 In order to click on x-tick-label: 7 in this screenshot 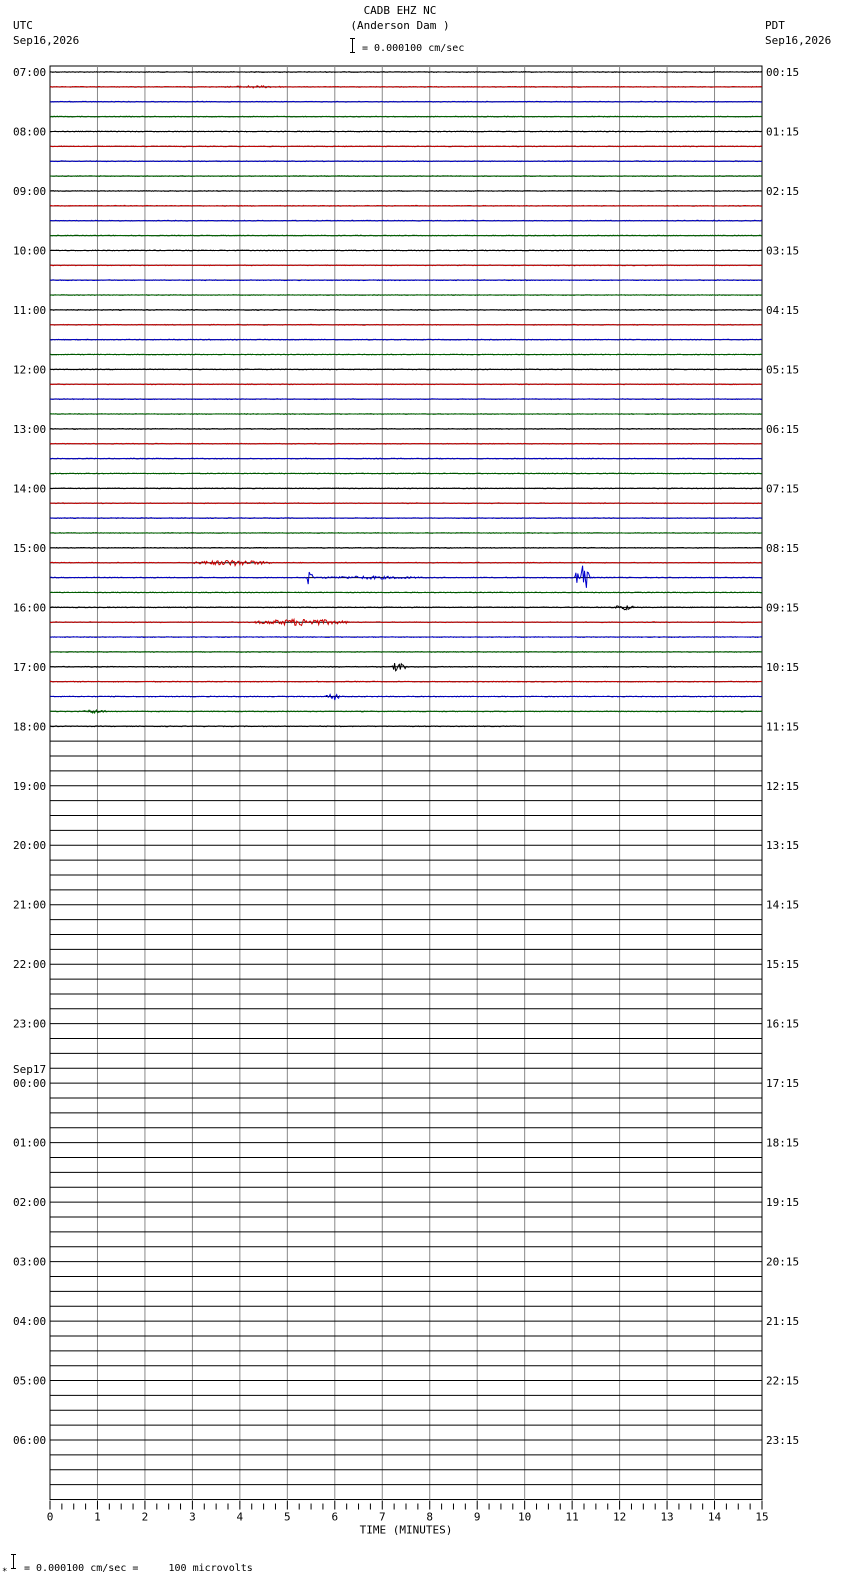, I will do `click(382, 1517)`.